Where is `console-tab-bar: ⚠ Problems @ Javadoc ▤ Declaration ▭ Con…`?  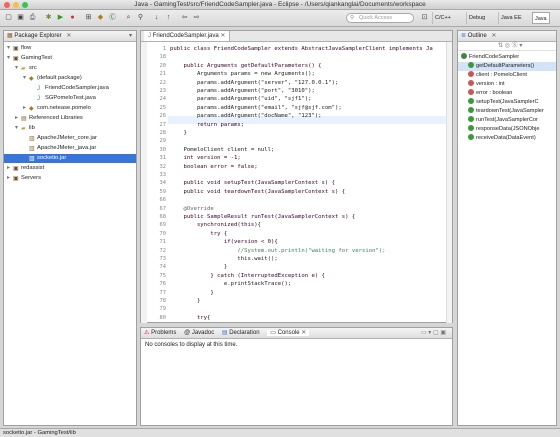
console-tab-bar: ⚠ Problems @ Javadoc ▤ Declaration ▭ Con… is located at coordinates (296, 333).